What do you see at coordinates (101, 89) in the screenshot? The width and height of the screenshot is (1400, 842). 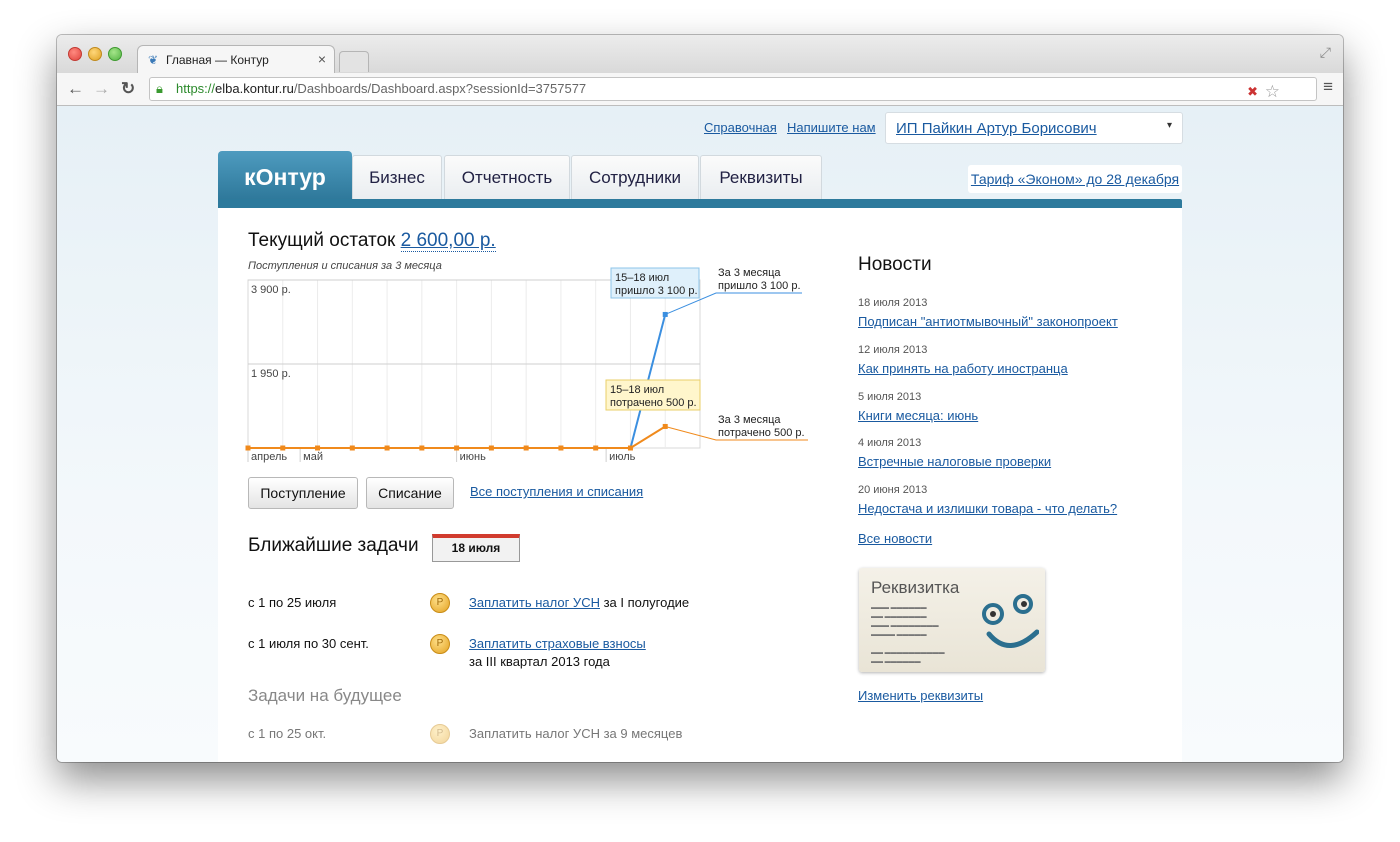 I see `forward-arrow-icon: →` at bounding box center [101, 89].